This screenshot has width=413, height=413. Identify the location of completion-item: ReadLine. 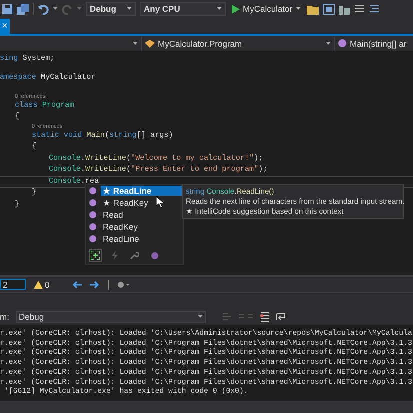
(134, 239).